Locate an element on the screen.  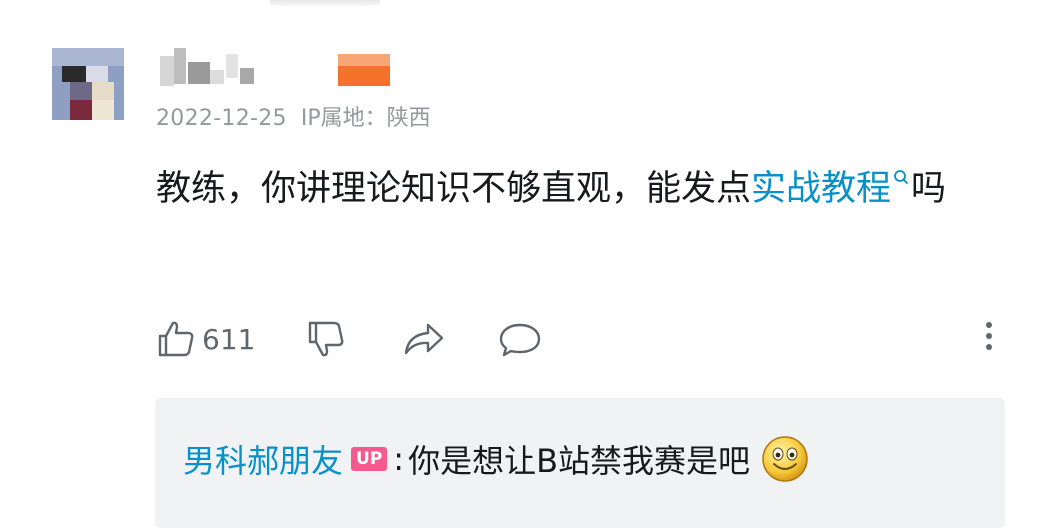
like-count: 611 is located at coordinates (229, 339).